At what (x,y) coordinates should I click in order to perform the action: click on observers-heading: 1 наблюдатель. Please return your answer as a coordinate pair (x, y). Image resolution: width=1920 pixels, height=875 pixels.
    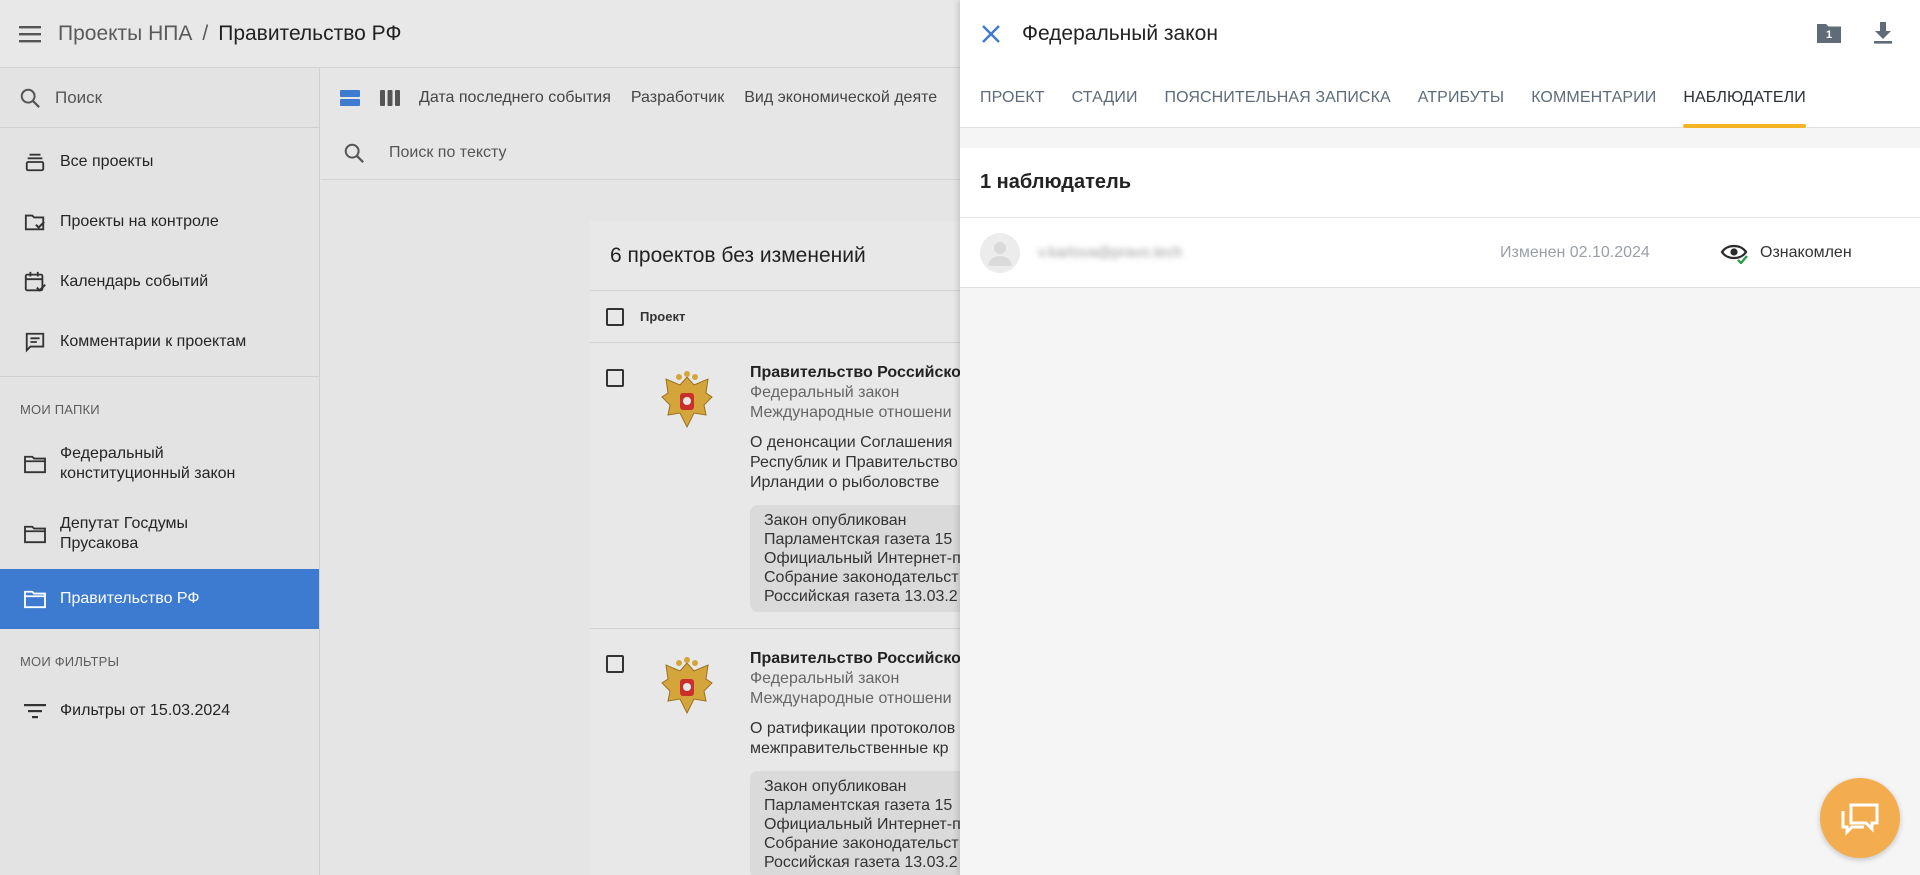
    Looking at the image, I should click on (1440, 183).